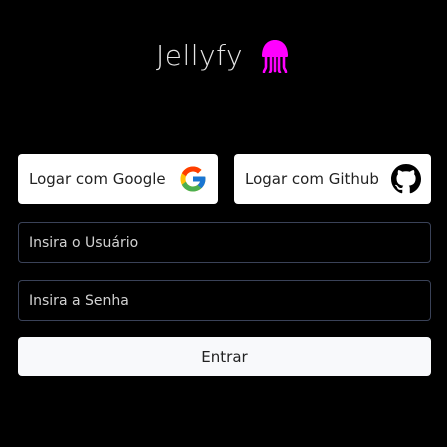  I want to click on google-login-button: Logar com Google, so click(118, 179).